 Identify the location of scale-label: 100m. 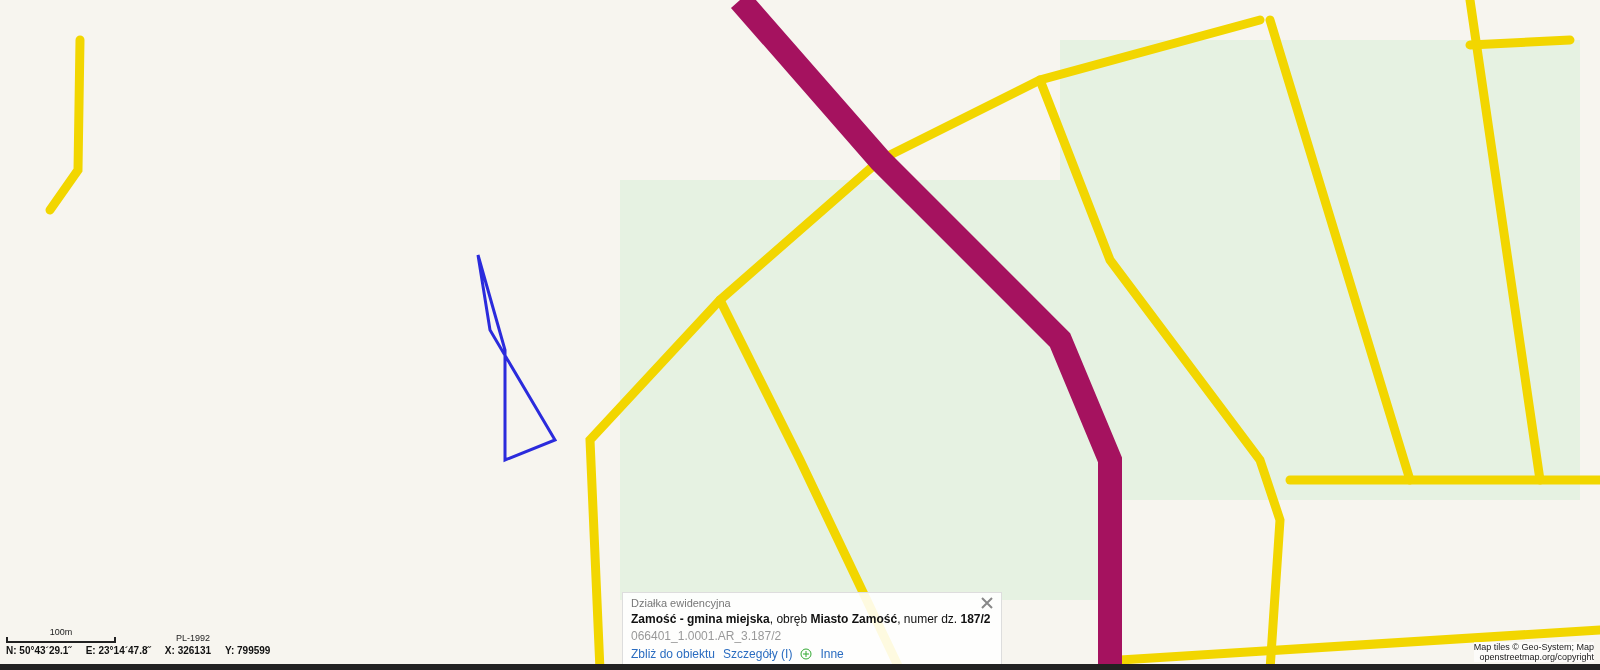
(61, 632).